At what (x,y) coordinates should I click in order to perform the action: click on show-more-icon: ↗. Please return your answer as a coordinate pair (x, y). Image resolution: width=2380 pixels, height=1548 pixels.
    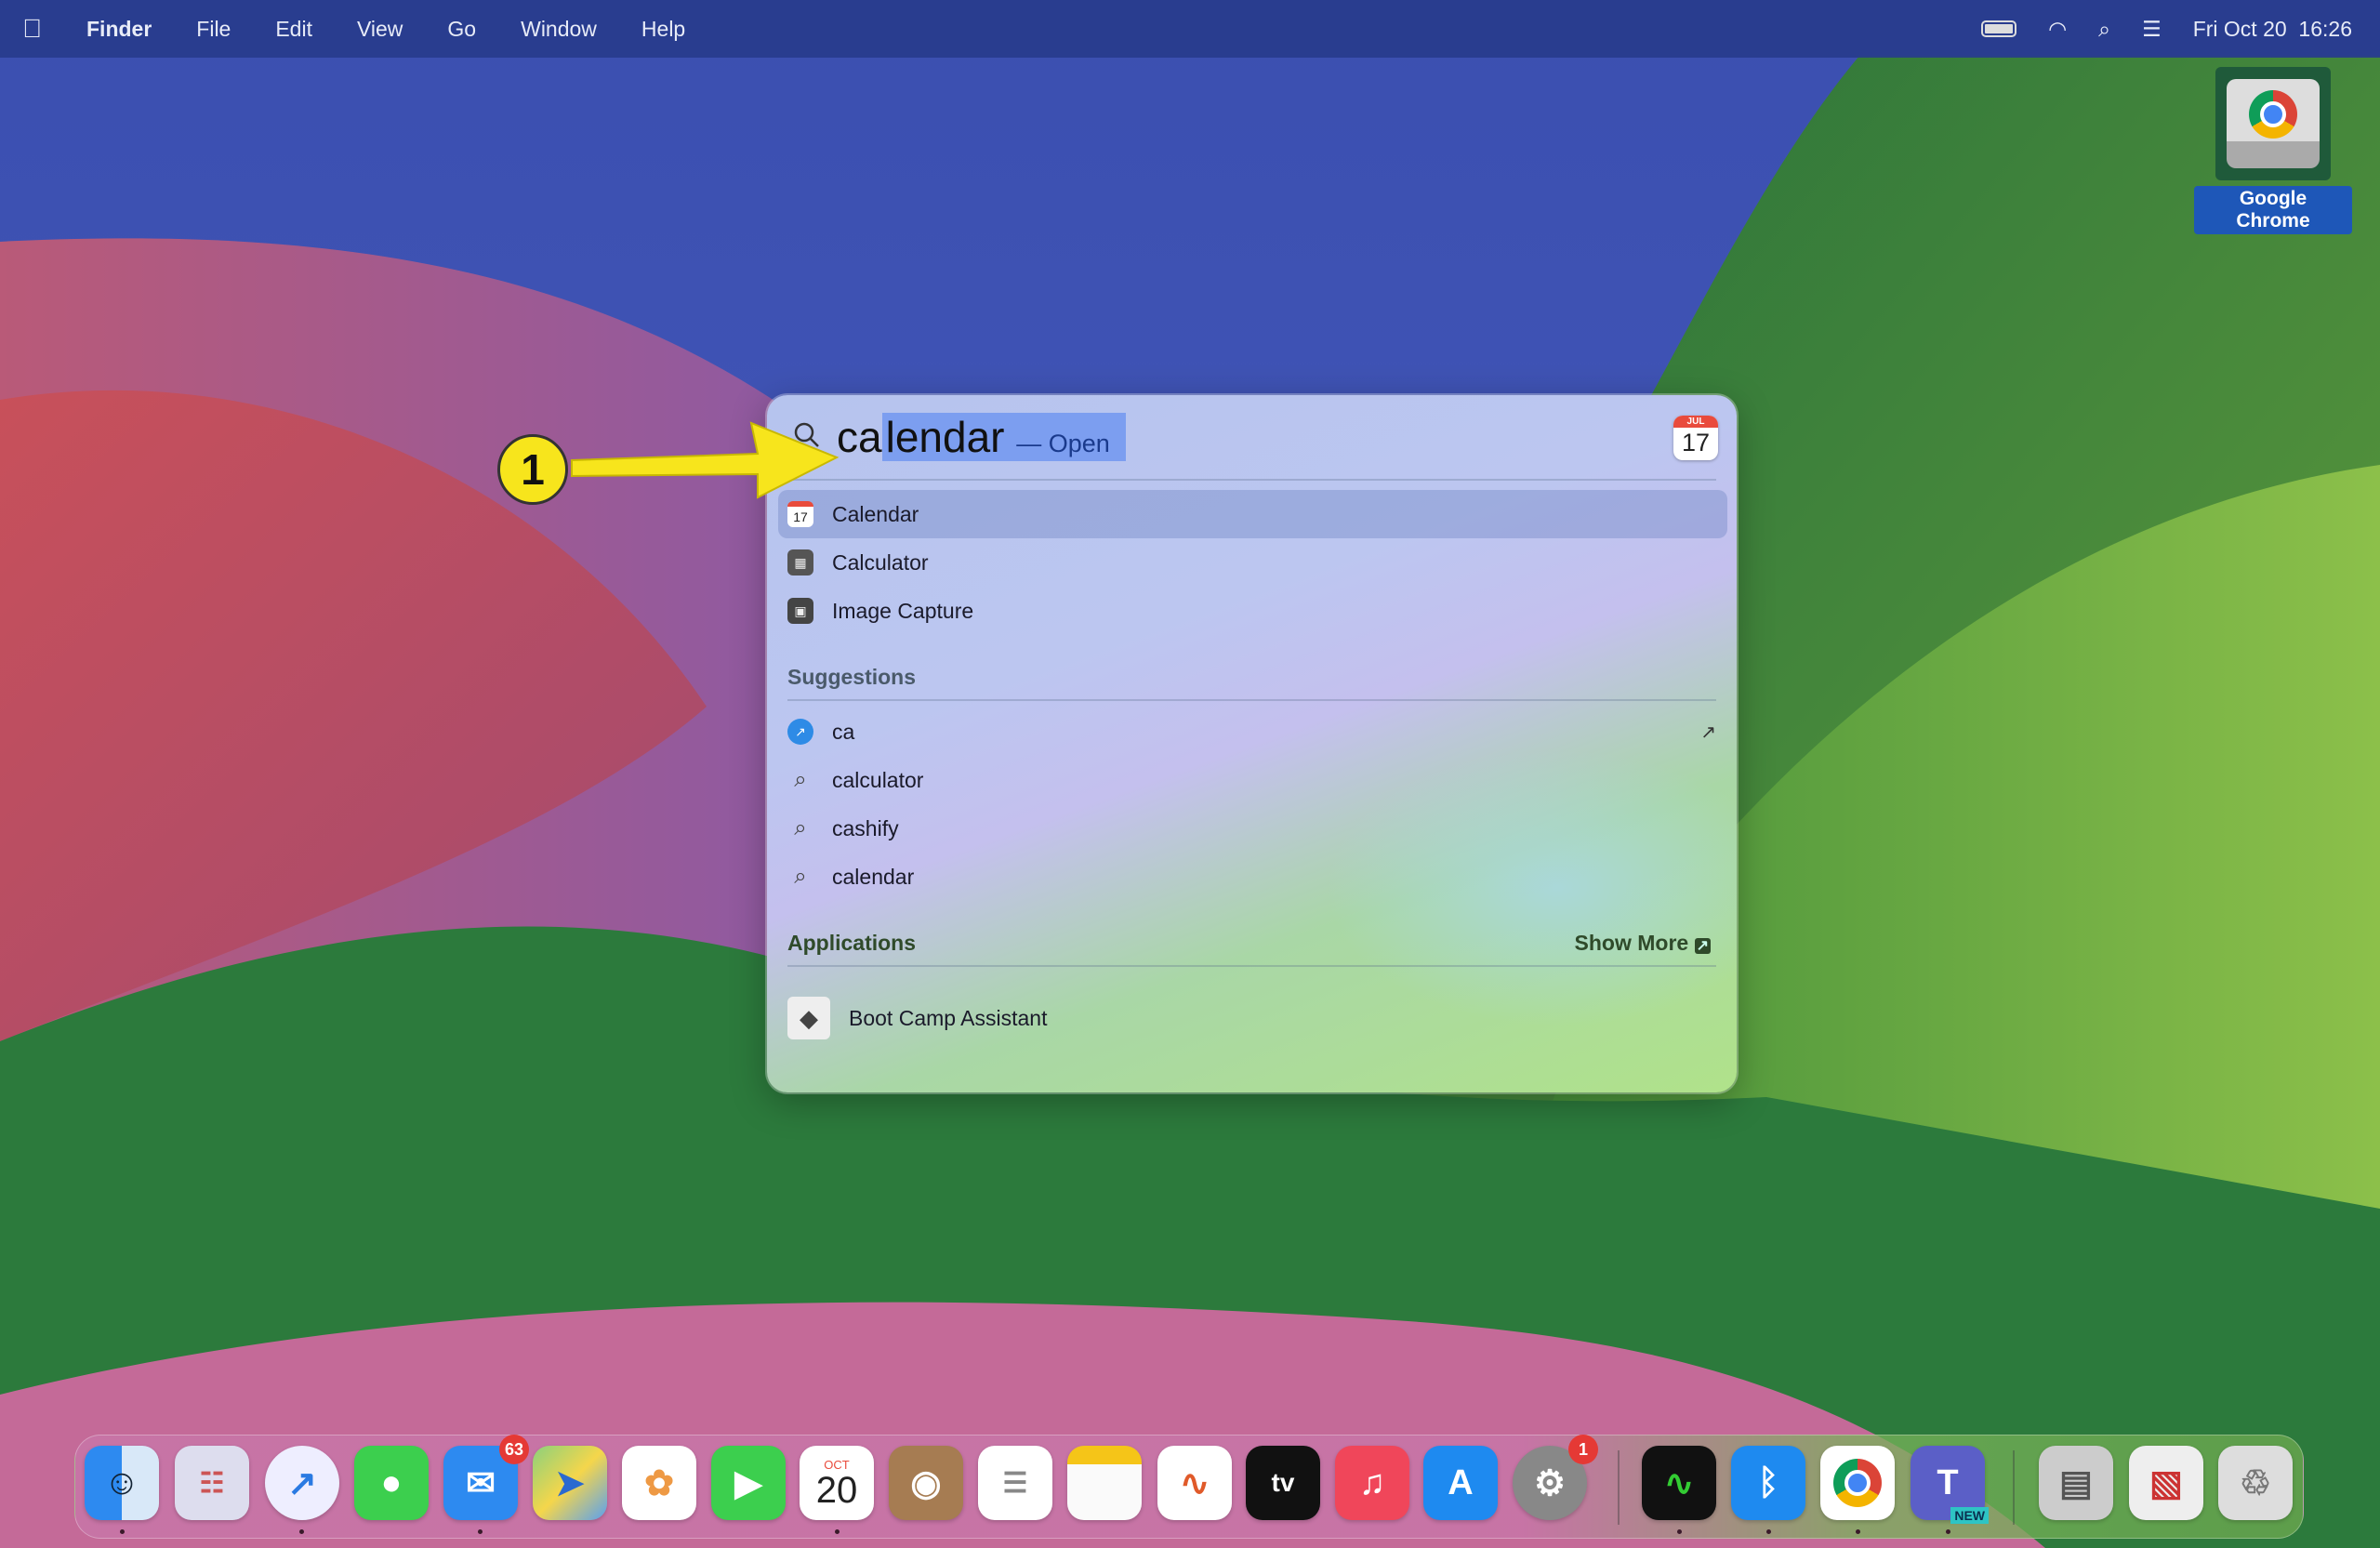
    Looking at the image, I should click on (1702, 946).